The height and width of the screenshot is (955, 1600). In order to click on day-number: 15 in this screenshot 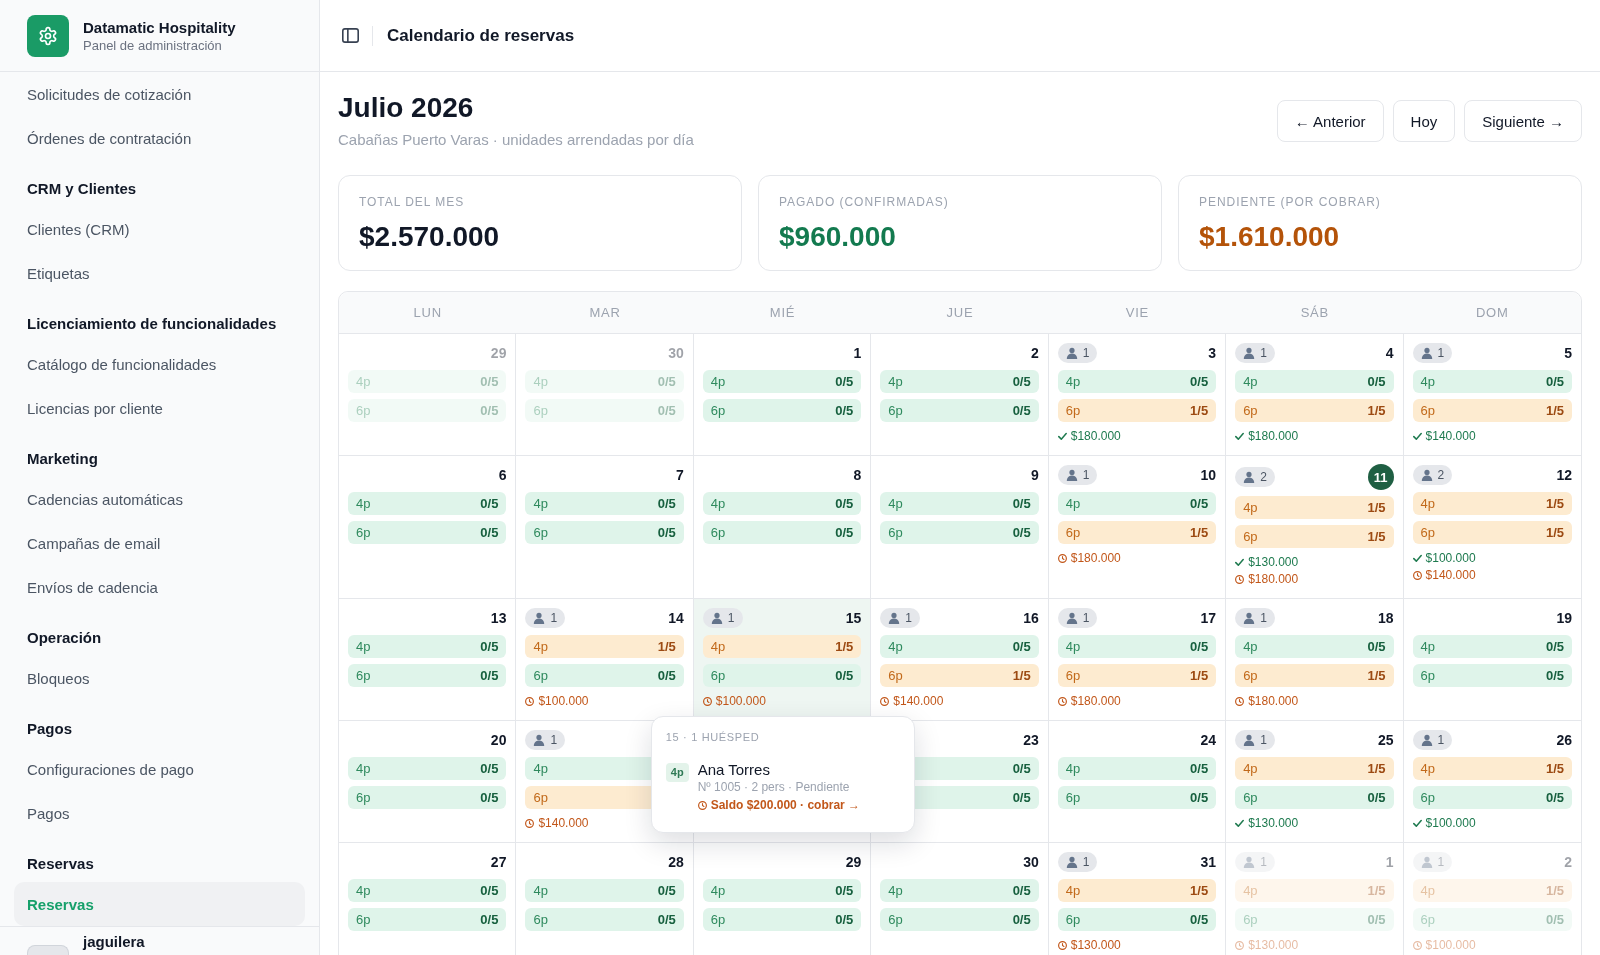, I will do `click(853, 618)`.